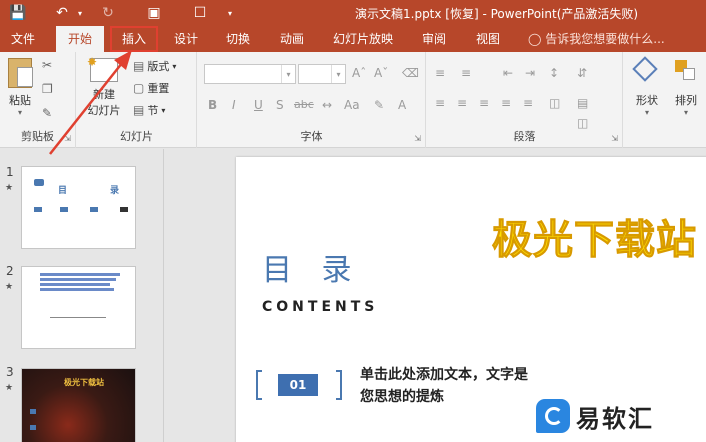 Image resolution: width=706 pixels, height=442 pixels. I want to click on copy-icon: ❐, so click(47, 89).